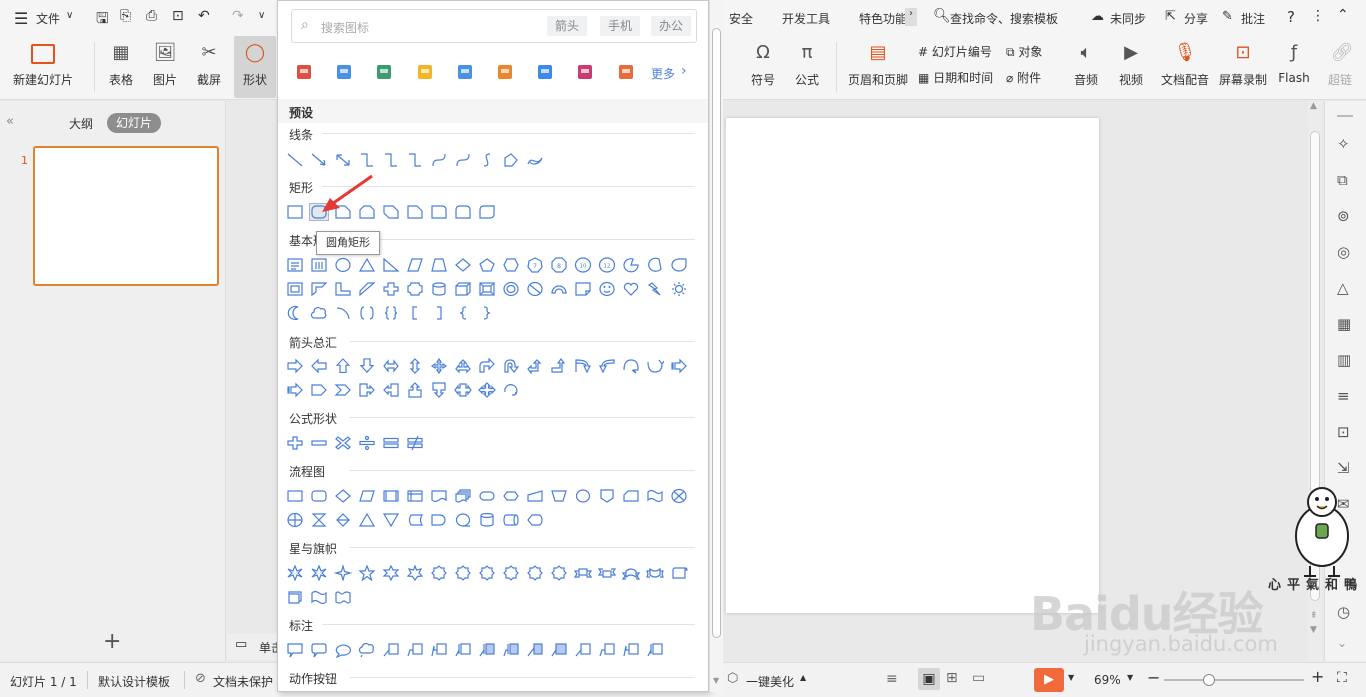 This screenshot has height=697, width=1366. Describe the element at coordinates (391, 443) in the screenshot. I see `shape-equal-icon` at that location.